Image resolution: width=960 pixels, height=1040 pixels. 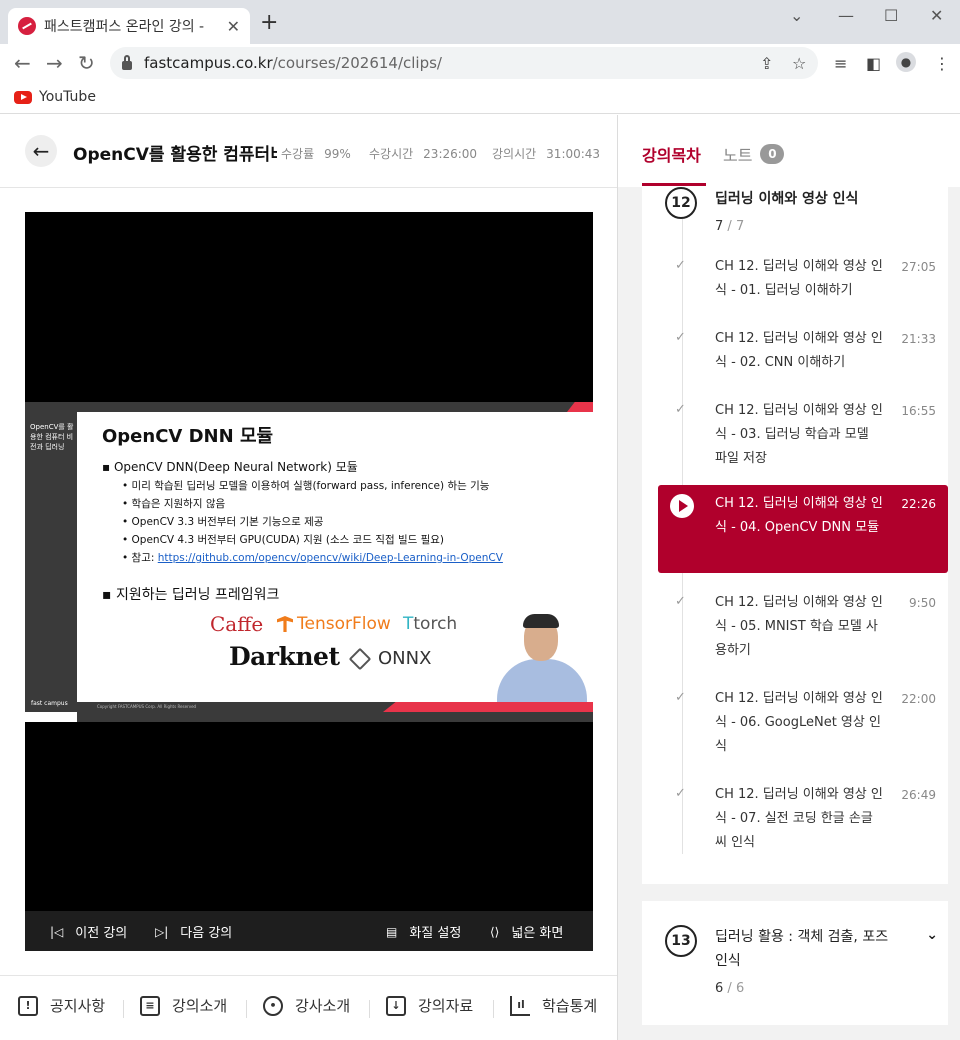 What do you see at coordinates (61, 1005) in the screenshot?
I see `notice-button: ! 공지사항` at bounding box center [61, 1005].